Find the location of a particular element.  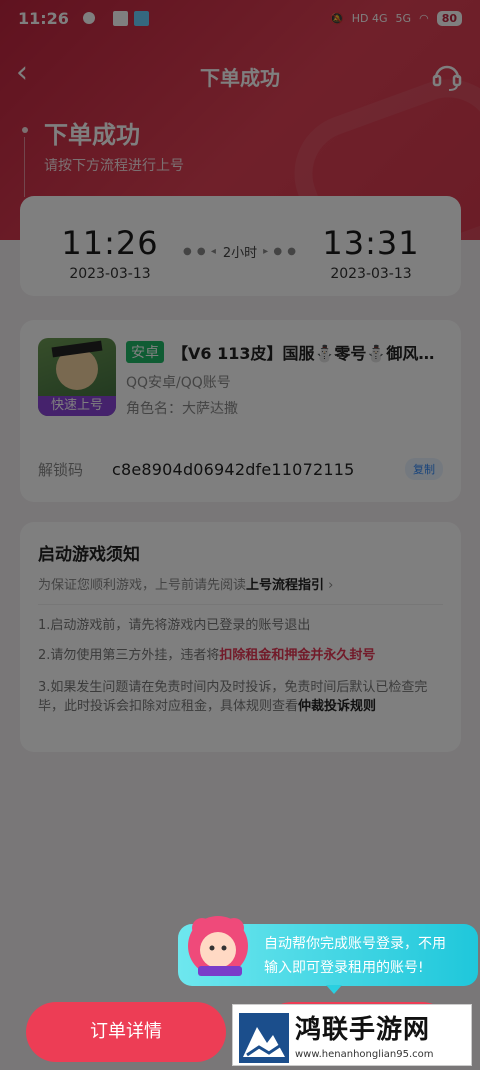

bubble-tail is located at coordinates (334, 989).